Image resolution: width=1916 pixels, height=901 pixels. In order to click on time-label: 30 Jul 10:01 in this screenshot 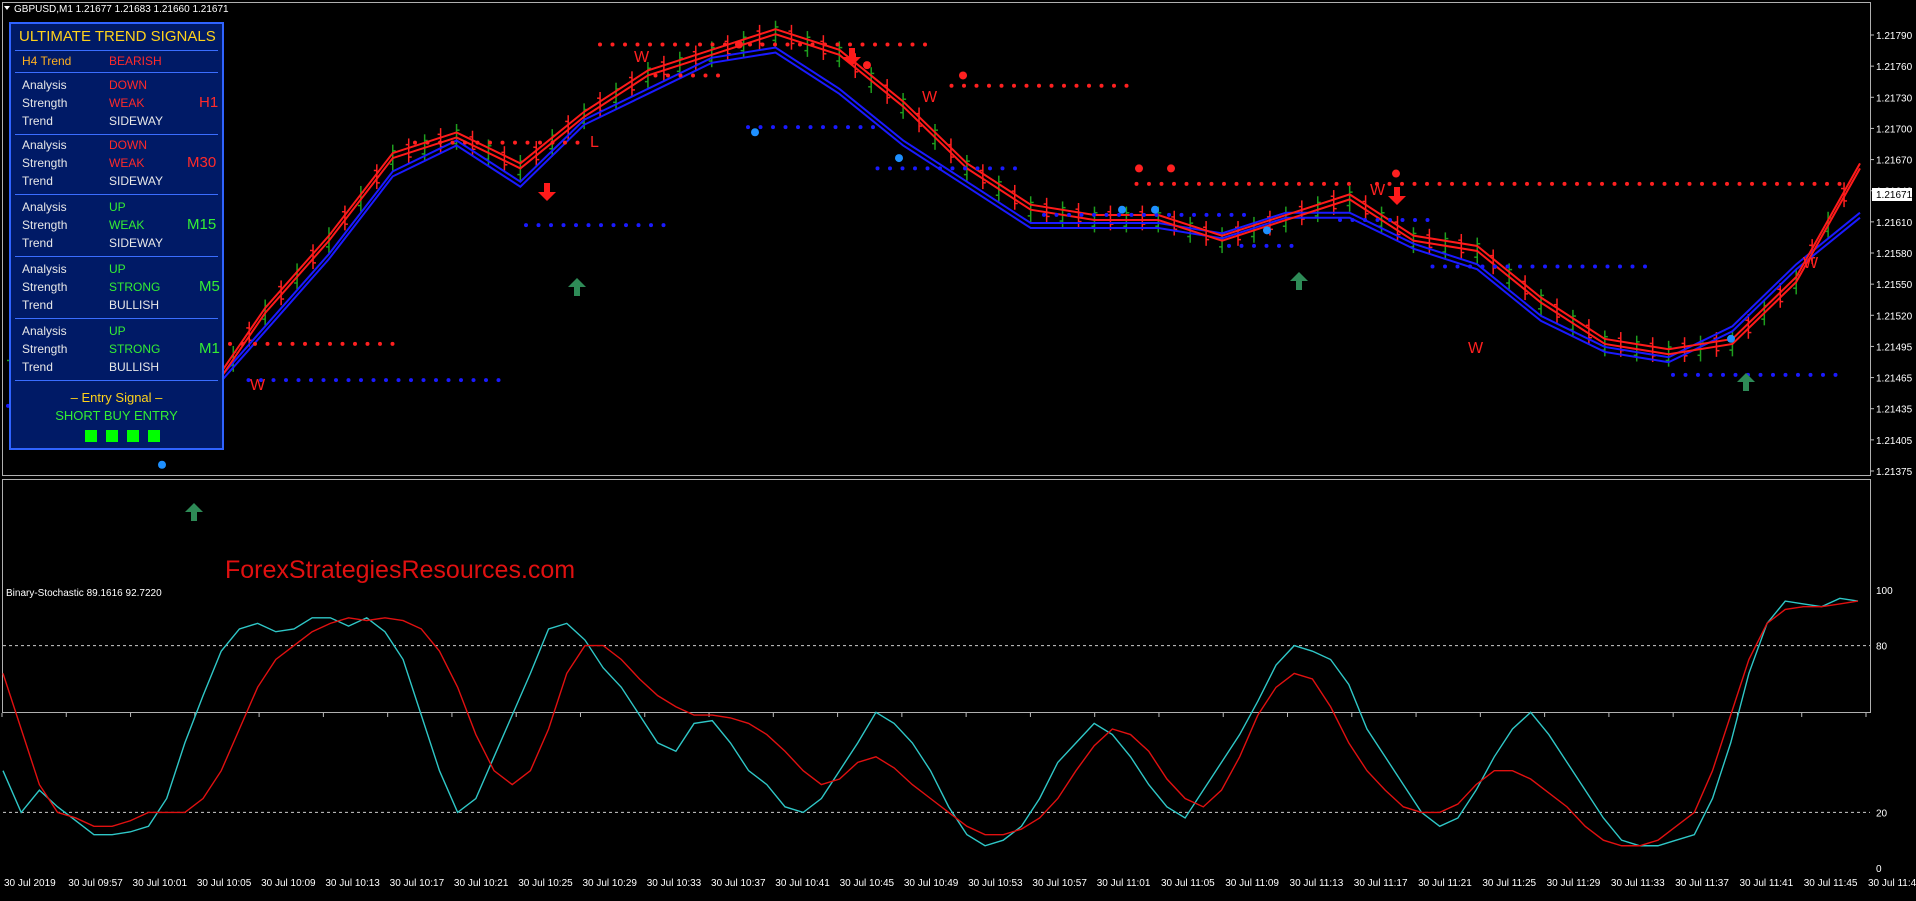, I will do `click(160, 883)`.